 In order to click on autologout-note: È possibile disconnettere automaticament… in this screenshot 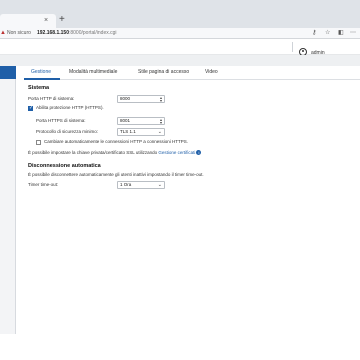, I will do `click(116, 174)`.